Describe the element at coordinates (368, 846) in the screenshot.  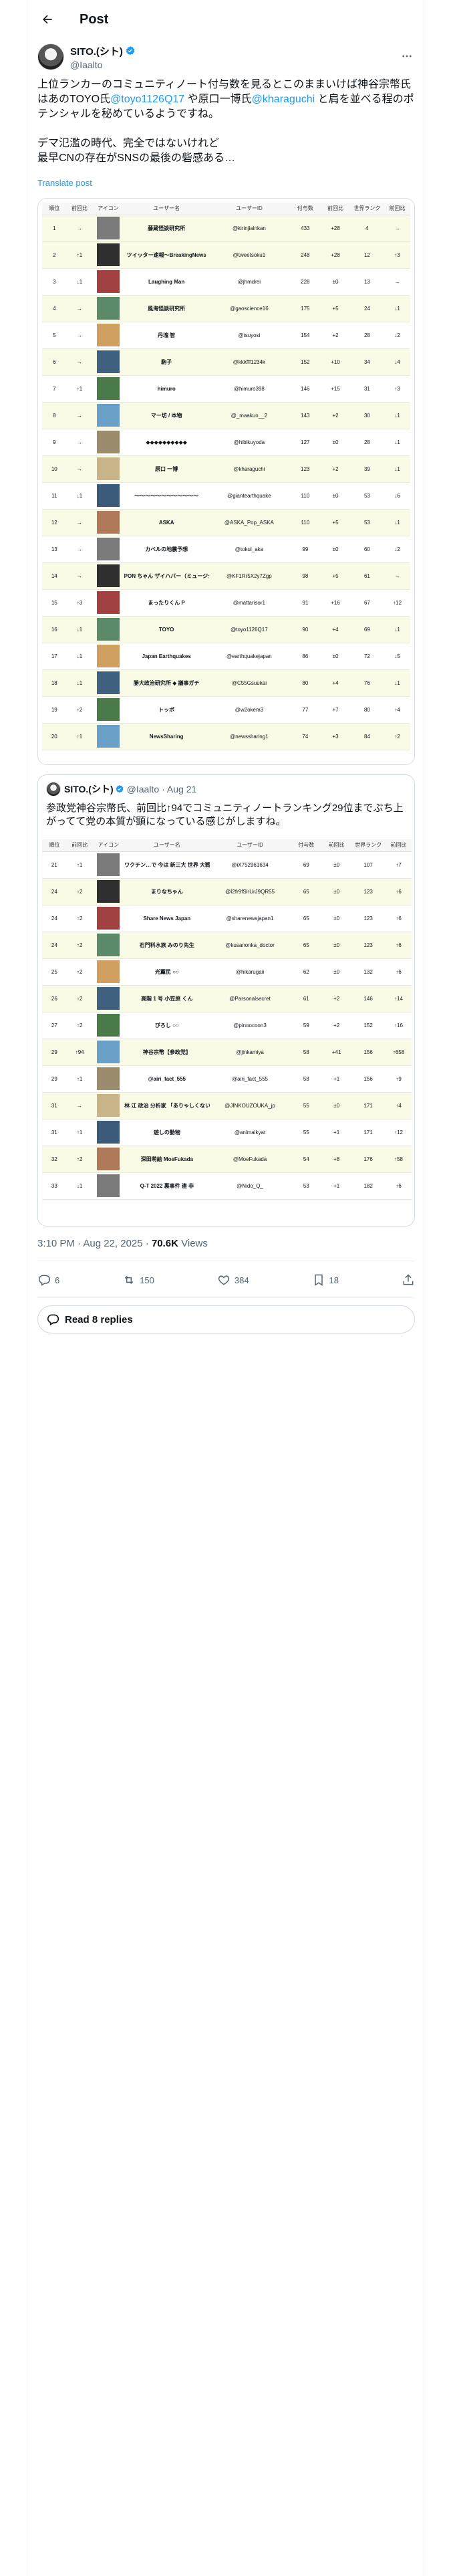
I see `table-header: 世界ランク` at that location.